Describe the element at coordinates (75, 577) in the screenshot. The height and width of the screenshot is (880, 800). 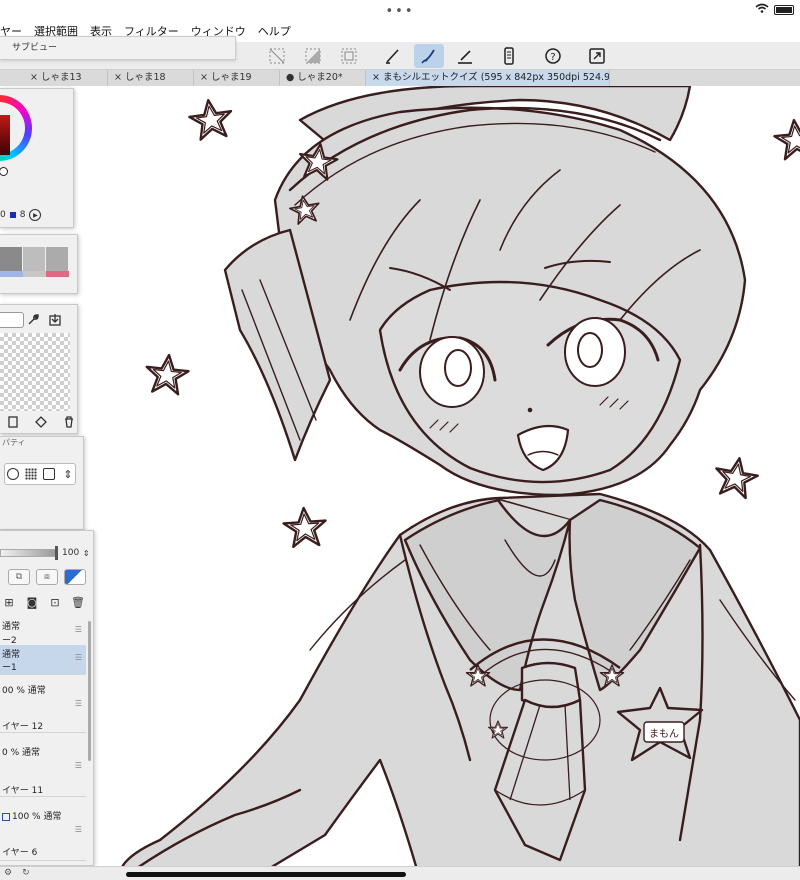
I see `layer-color-button` at that location.